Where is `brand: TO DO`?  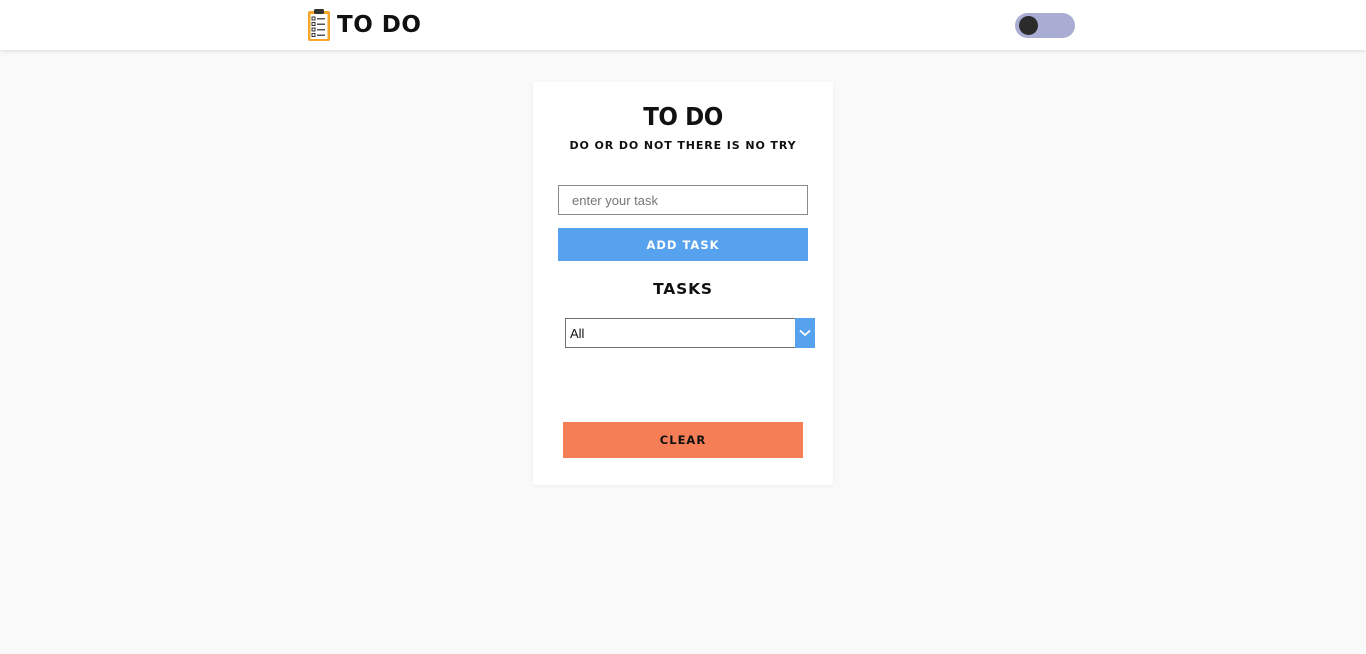 brand: TO DO is located at coordinates (364, 25).